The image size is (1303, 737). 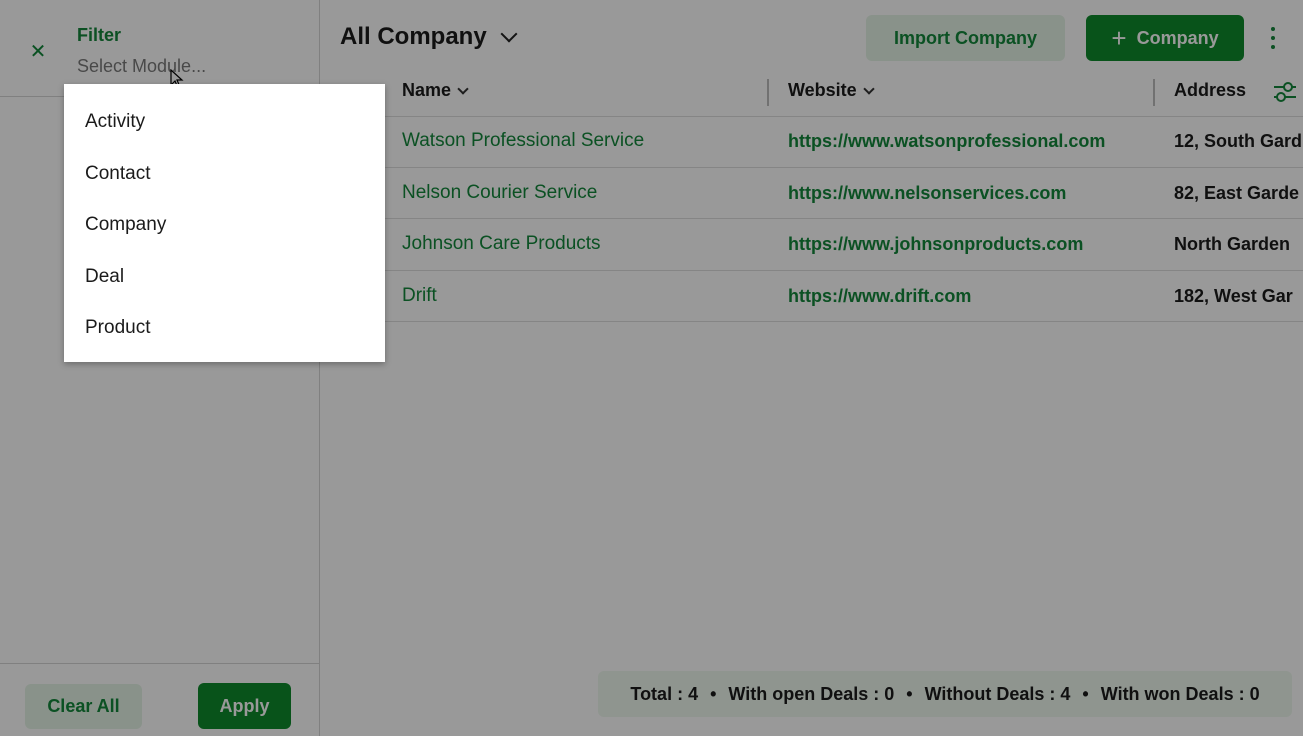 I want to click on column-header-website: Website, so click(x=831, y=90).